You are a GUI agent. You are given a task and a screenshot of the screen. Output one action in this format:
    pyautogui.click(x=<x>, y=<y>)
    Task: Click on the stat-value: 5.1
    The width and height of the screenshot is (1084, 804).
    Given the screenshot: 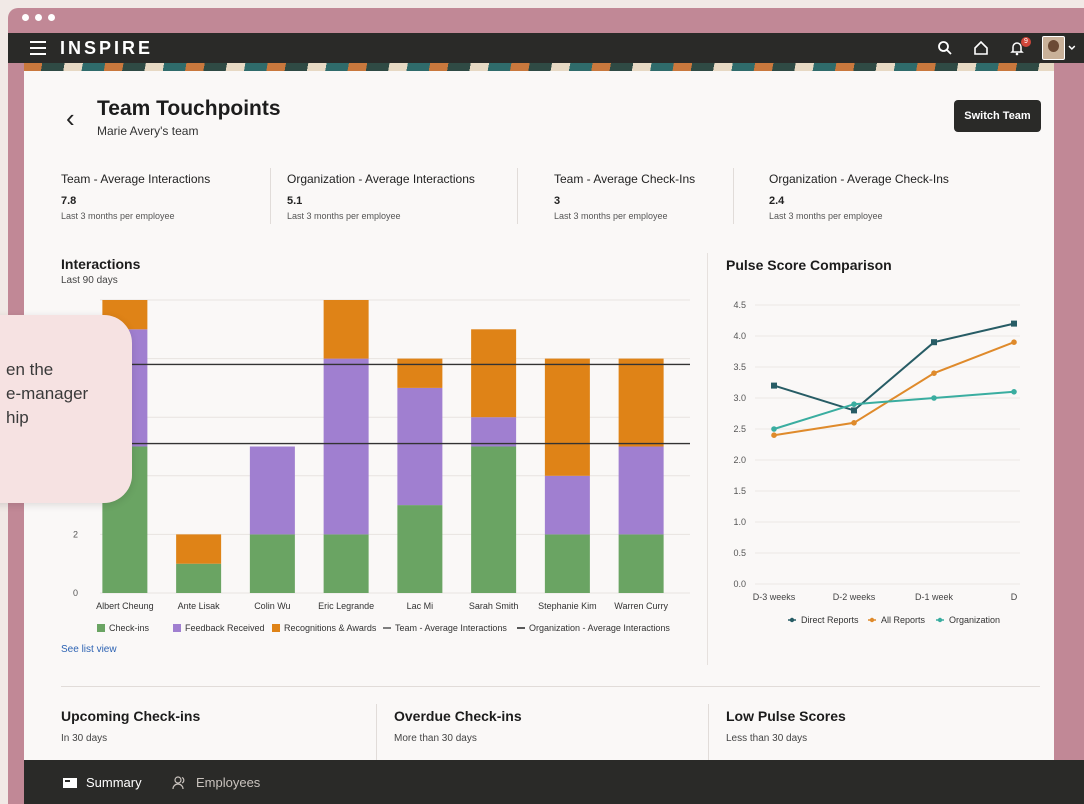 What is the action you would take?
    pyautogui.click(x=295, y=201)
    